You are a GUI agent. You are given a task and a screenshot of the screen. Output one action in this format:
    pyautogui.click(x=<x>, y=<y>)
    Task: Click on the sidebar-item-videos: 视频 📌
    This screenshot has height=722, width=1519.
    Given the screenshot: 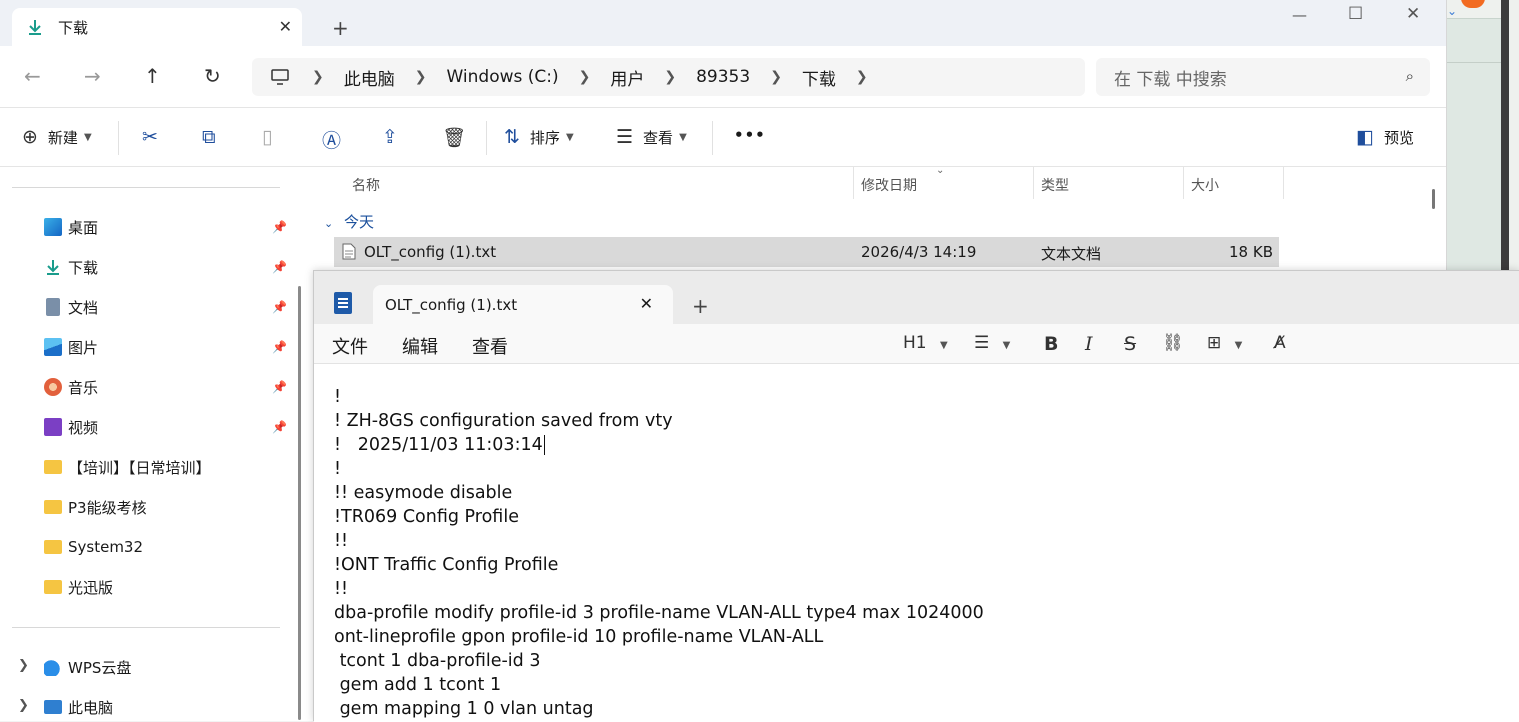 What is the action you would take?
    pyautogui.click(x=165, y=427)
    